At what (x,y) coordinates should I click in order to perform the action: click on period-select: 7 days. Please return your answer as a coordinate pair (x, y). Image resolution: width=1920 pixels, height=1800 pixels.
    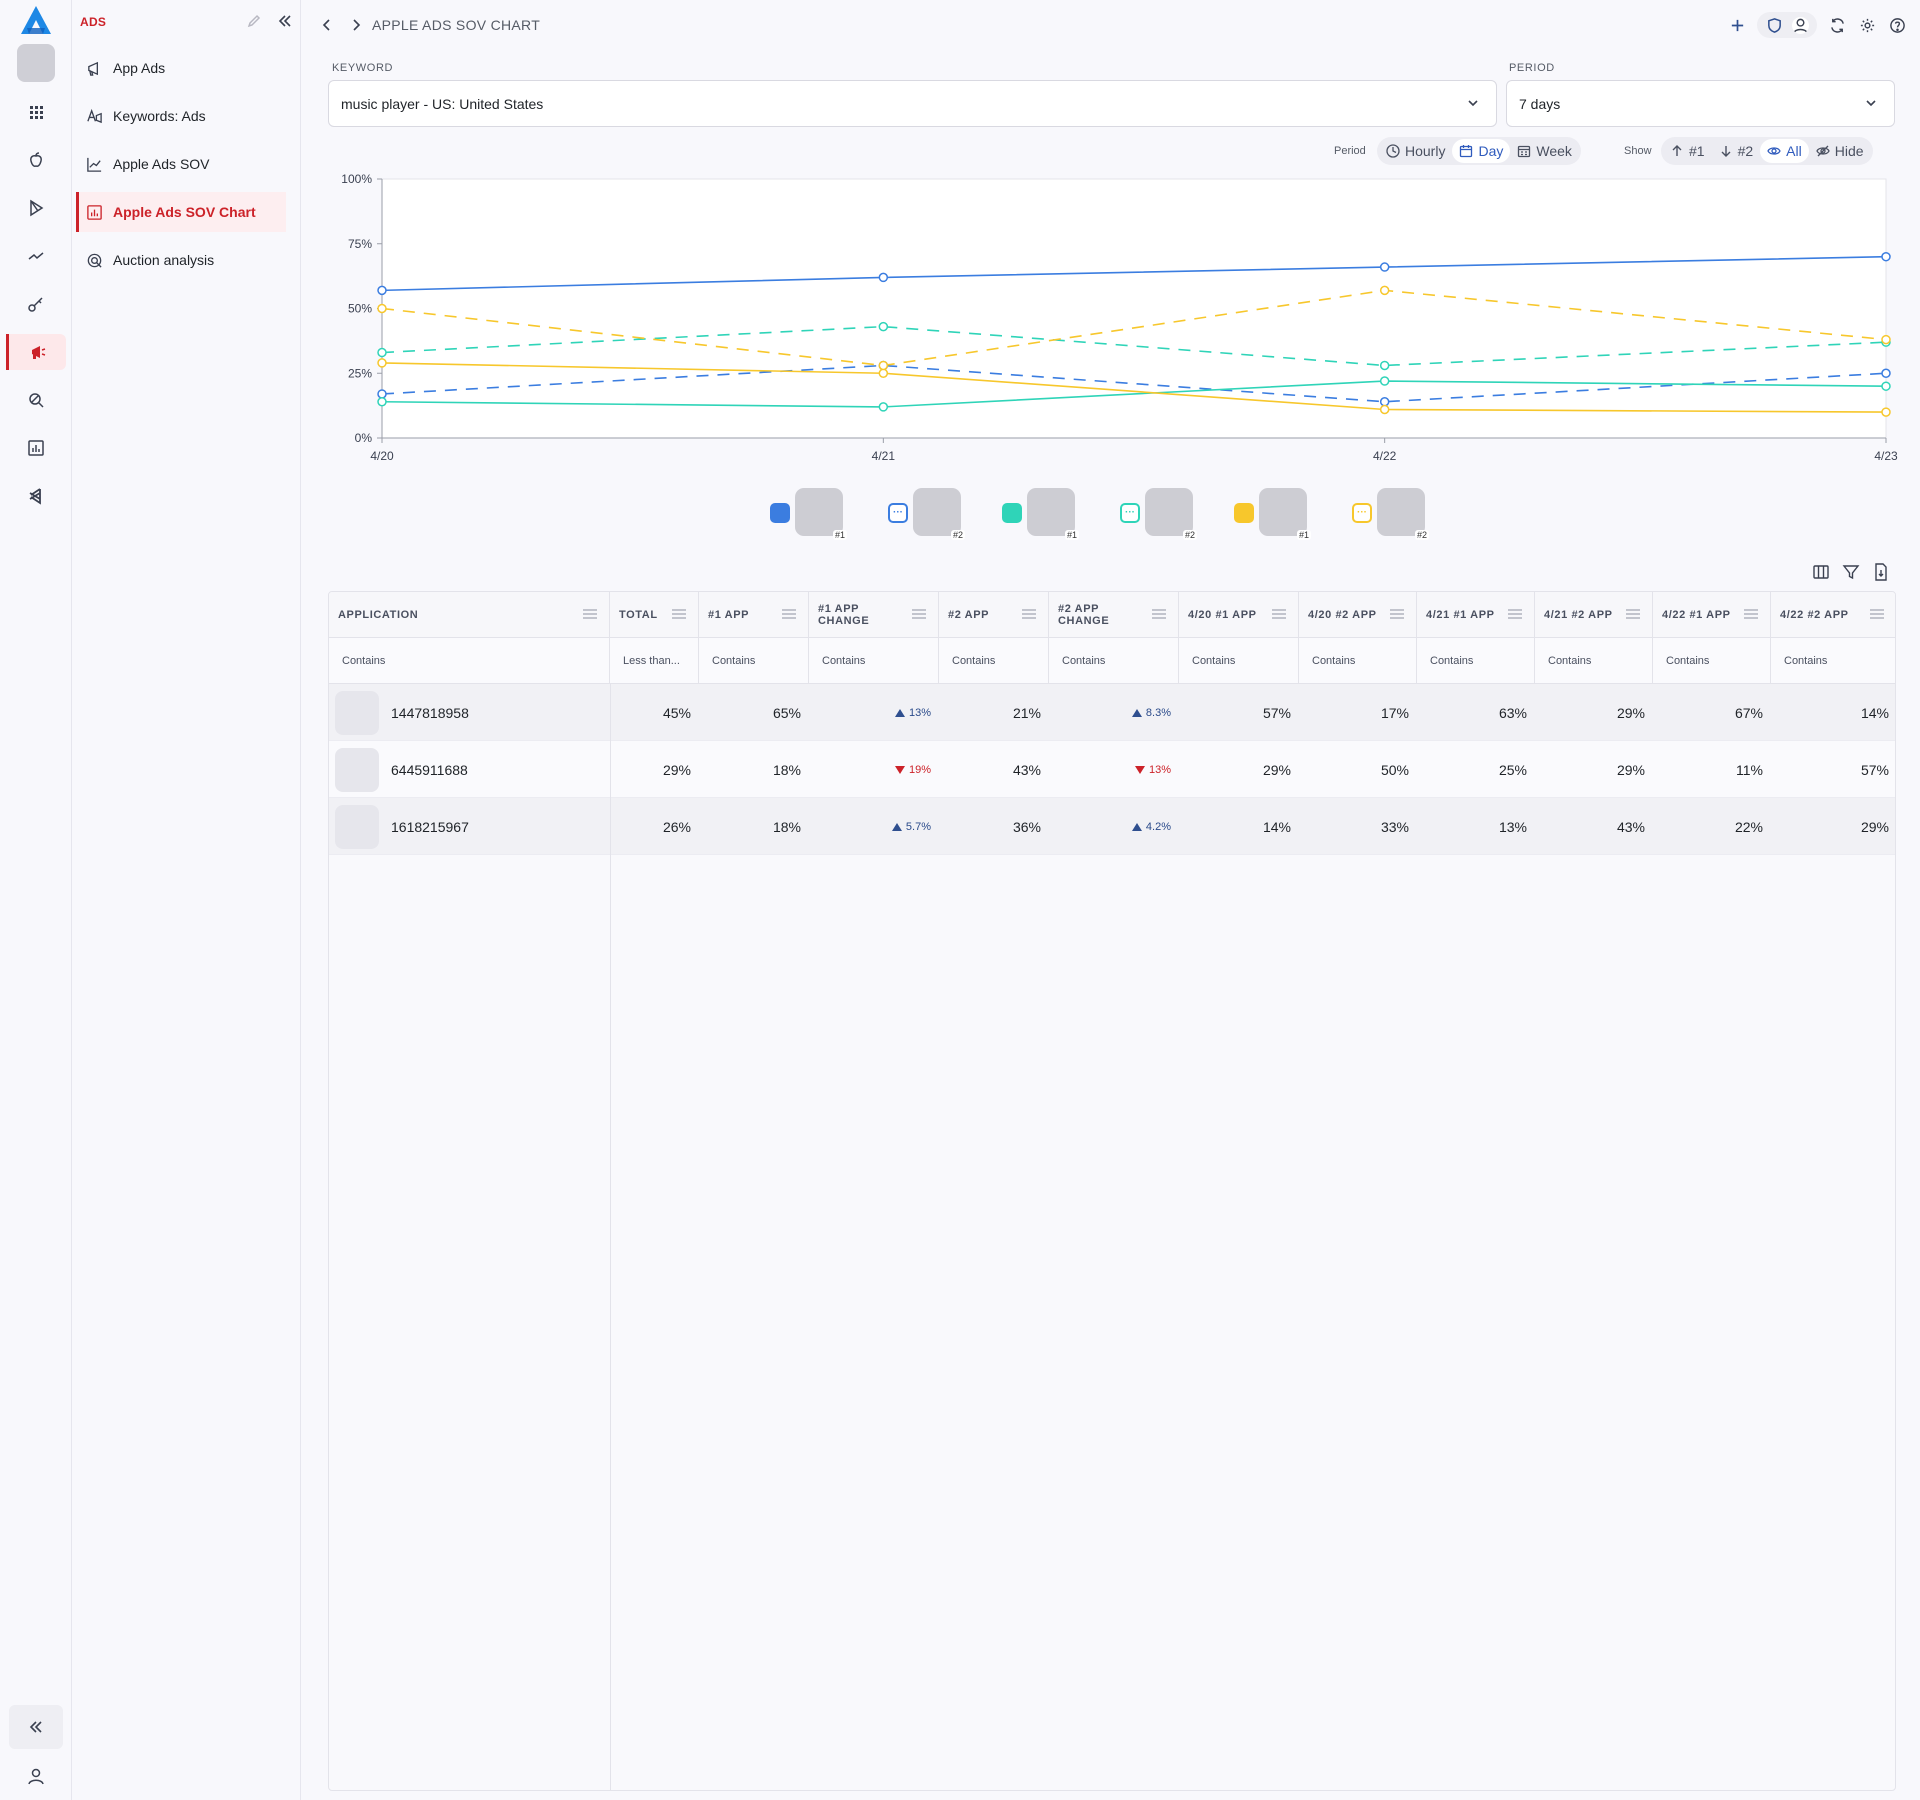
    Looking at the image, I should click on (1700, 103).